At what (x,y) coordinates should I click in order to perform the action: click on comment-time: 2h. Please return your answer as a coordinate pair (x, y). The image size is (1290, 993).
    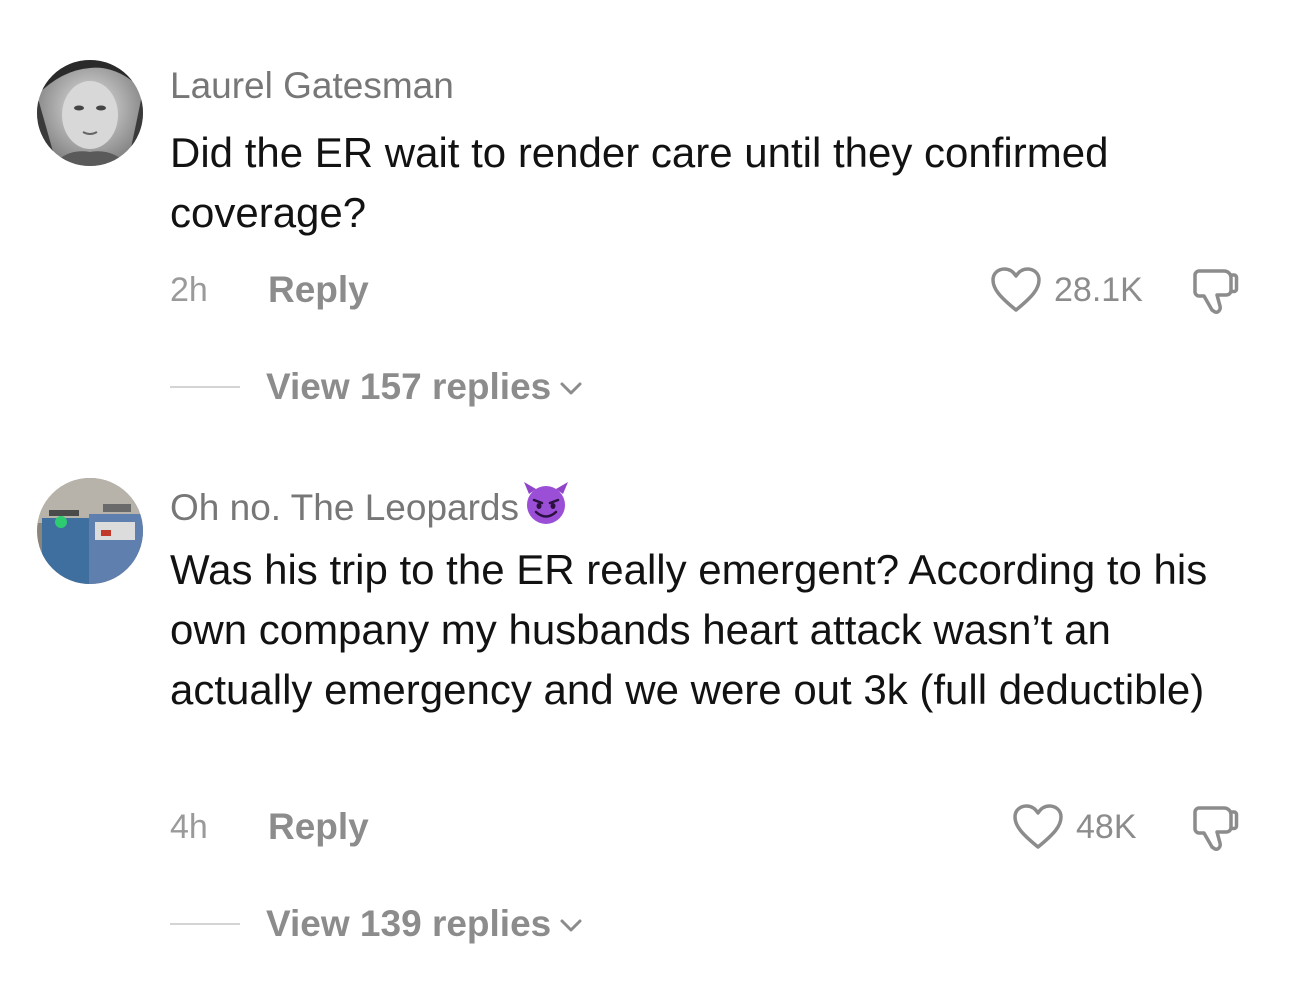
    Looking at the image, I should click on (189, 290).